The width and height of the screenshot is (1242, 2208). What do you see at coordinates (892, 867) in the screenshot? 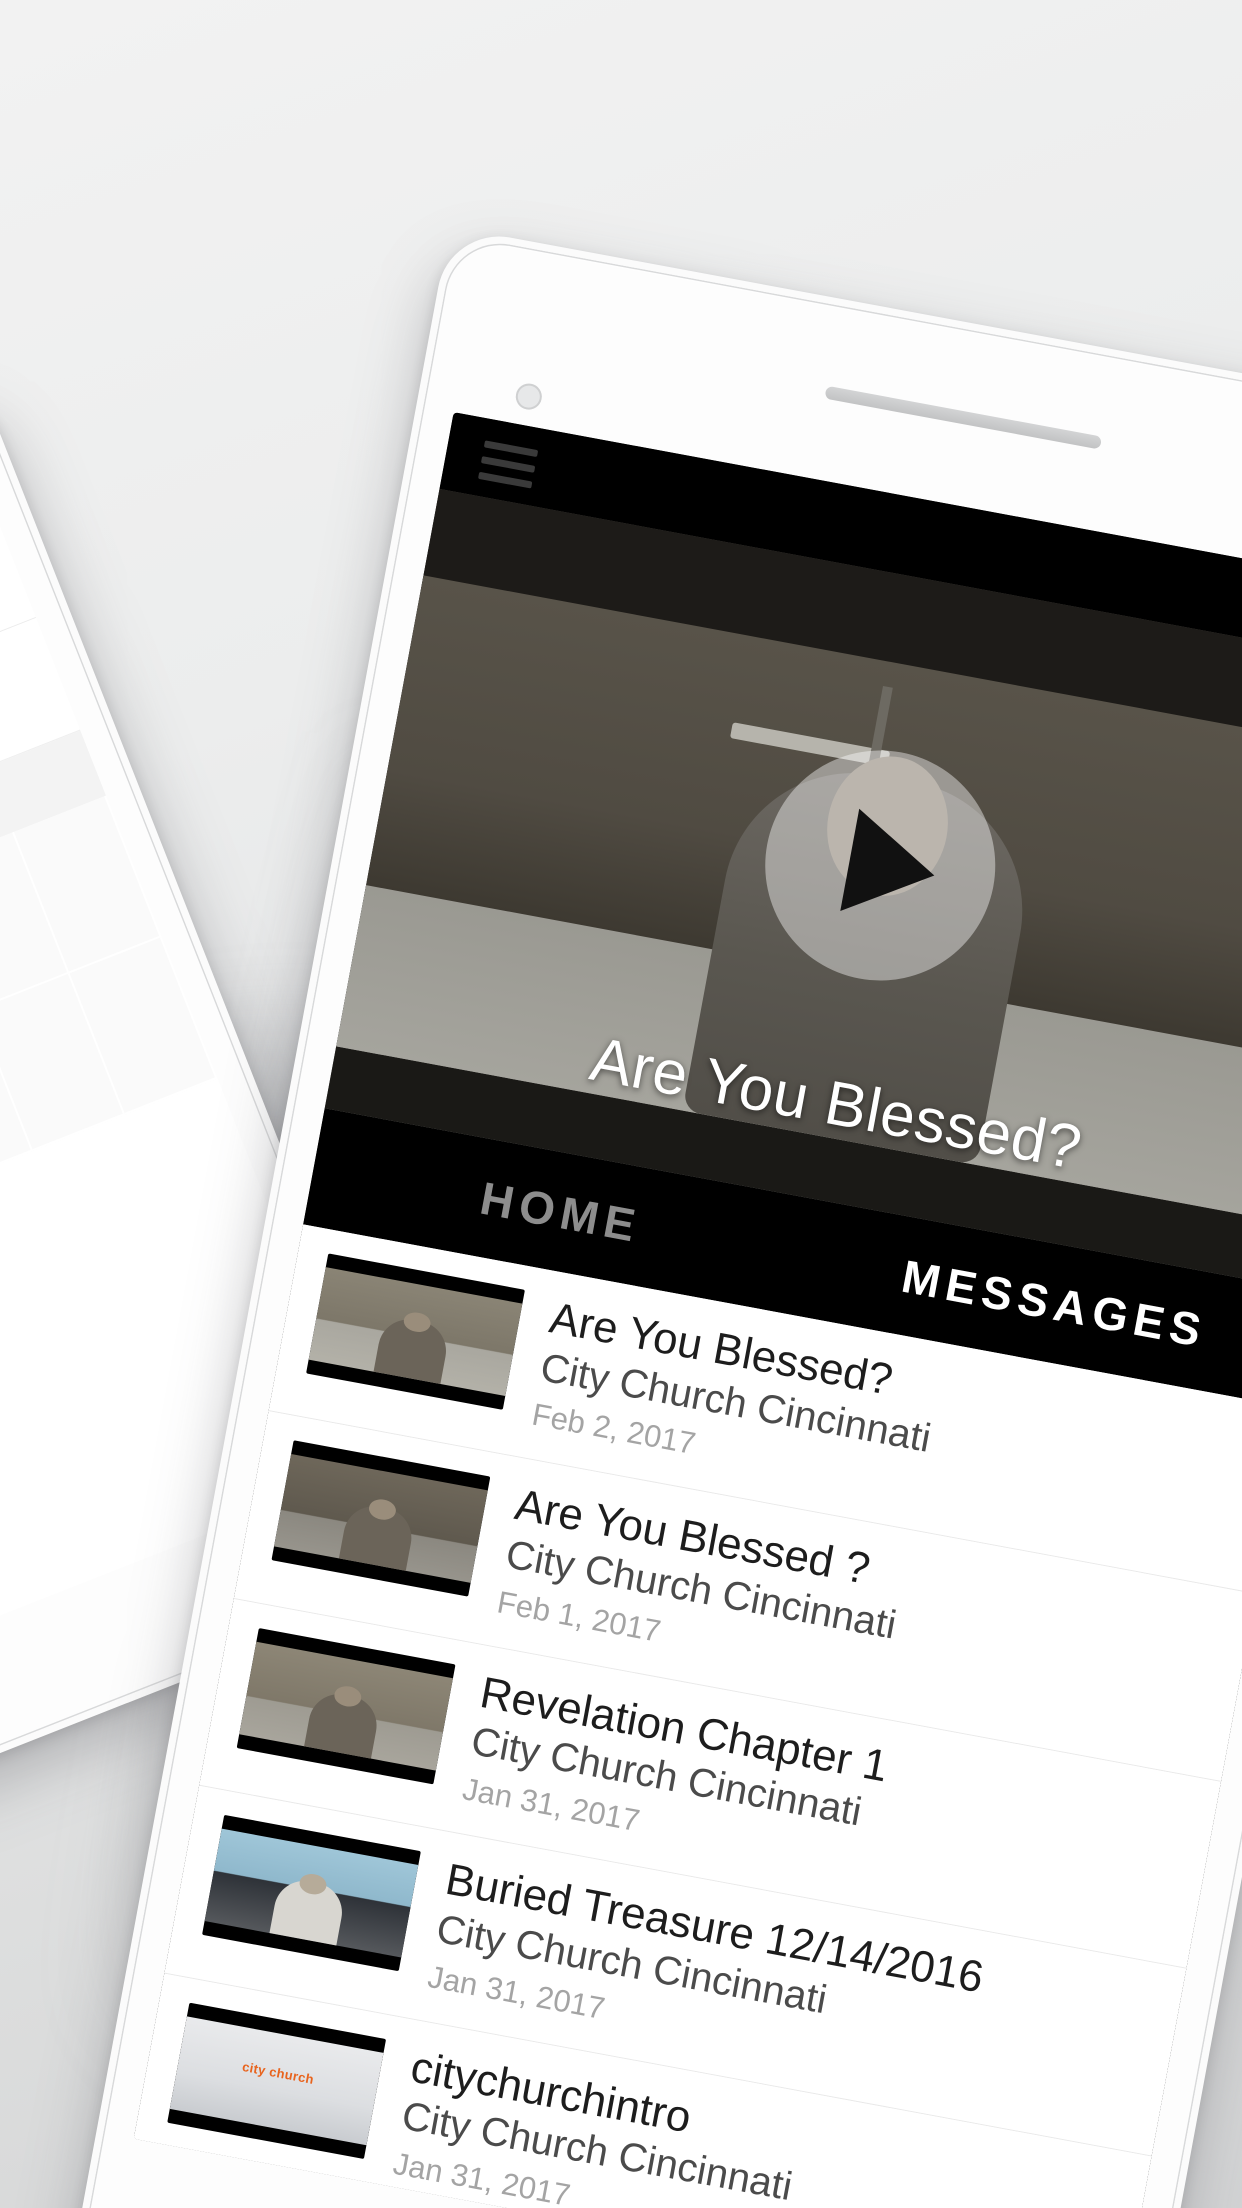
I see `play-triangle` at bounding box center [892, 867].